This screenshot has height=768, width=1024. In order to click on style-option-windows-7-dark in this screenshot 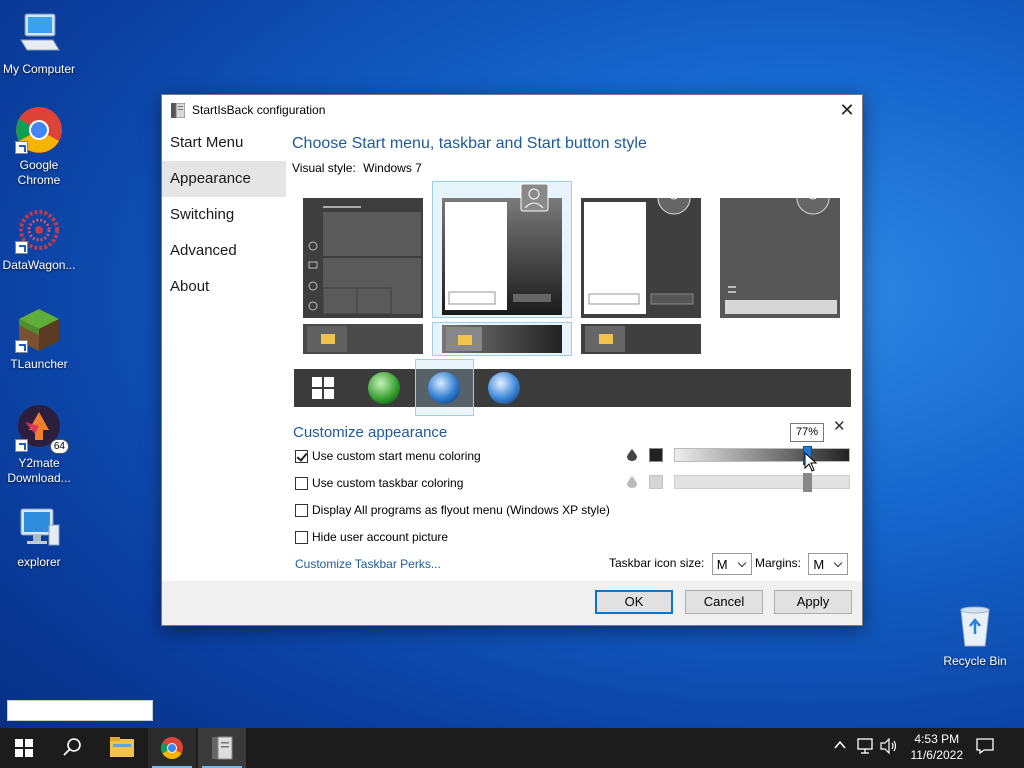, I will do `click(641, 249)`.